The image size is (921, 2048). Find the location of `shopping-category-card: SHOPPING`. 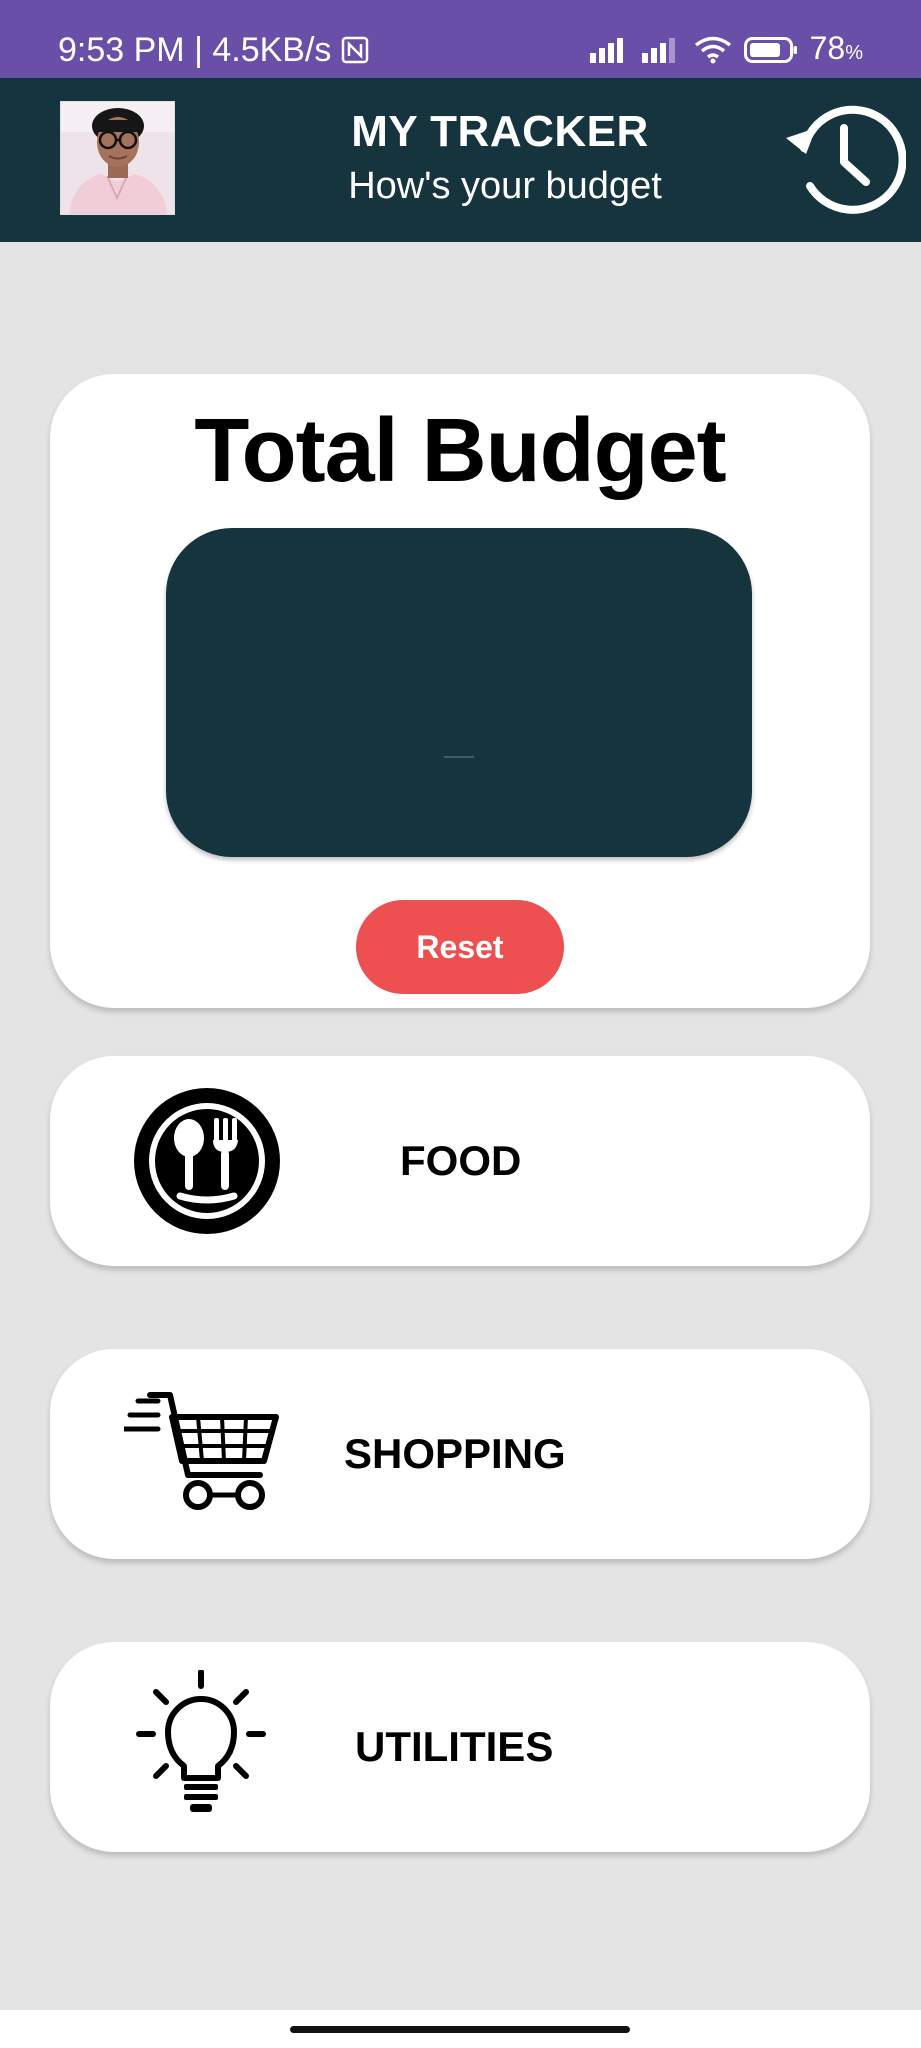

shopping-category-card: SHOPPING is located at coordinates (460, 1454).